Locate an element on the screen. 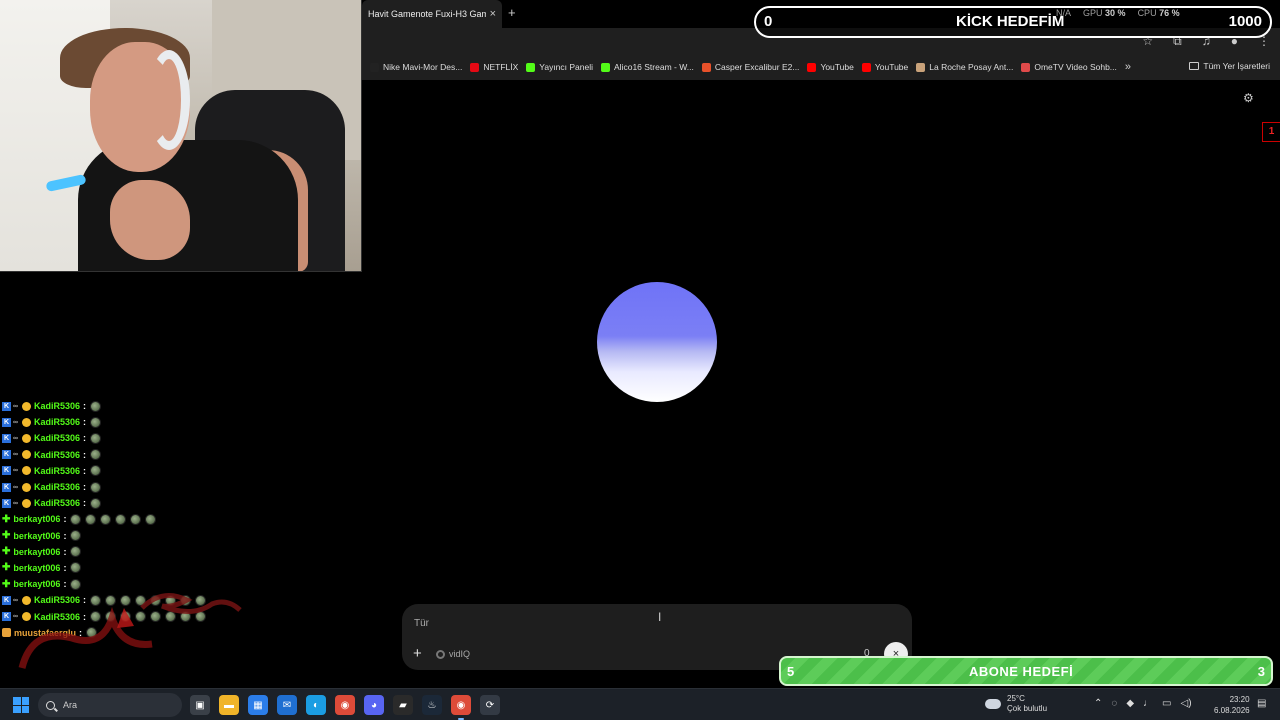 The image size is (1280, 720). text-cursor-icon: I is located at coordinates (660, 617).